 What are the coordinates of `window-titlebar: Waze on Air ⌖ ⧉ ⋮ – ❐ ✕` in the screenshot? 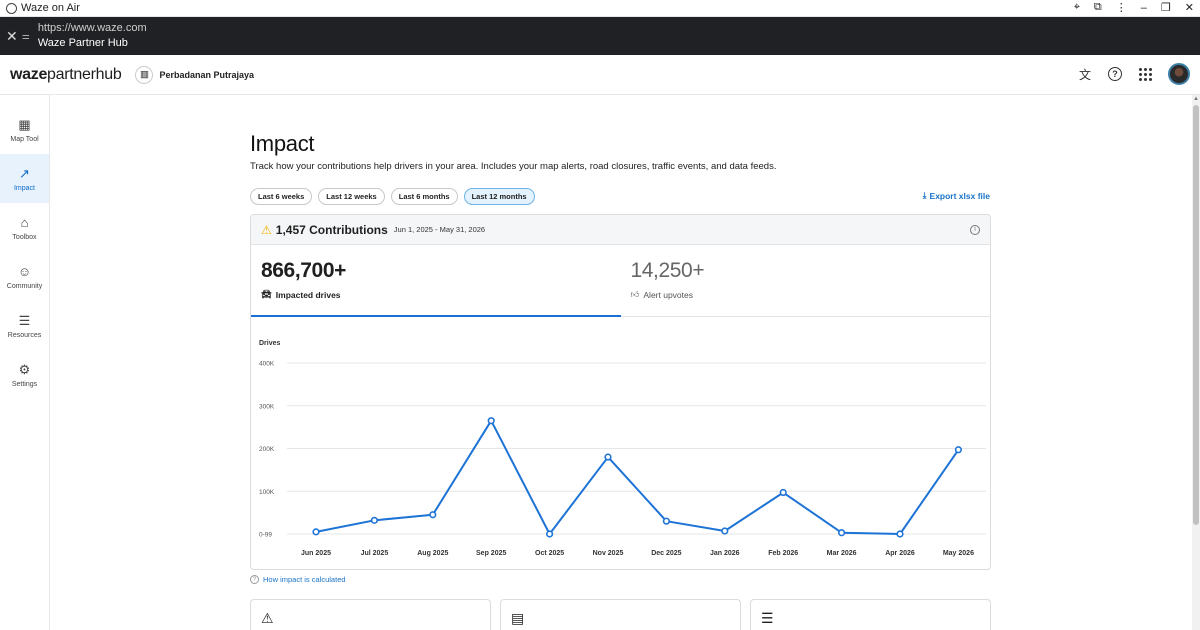 It's located at (600, 8).